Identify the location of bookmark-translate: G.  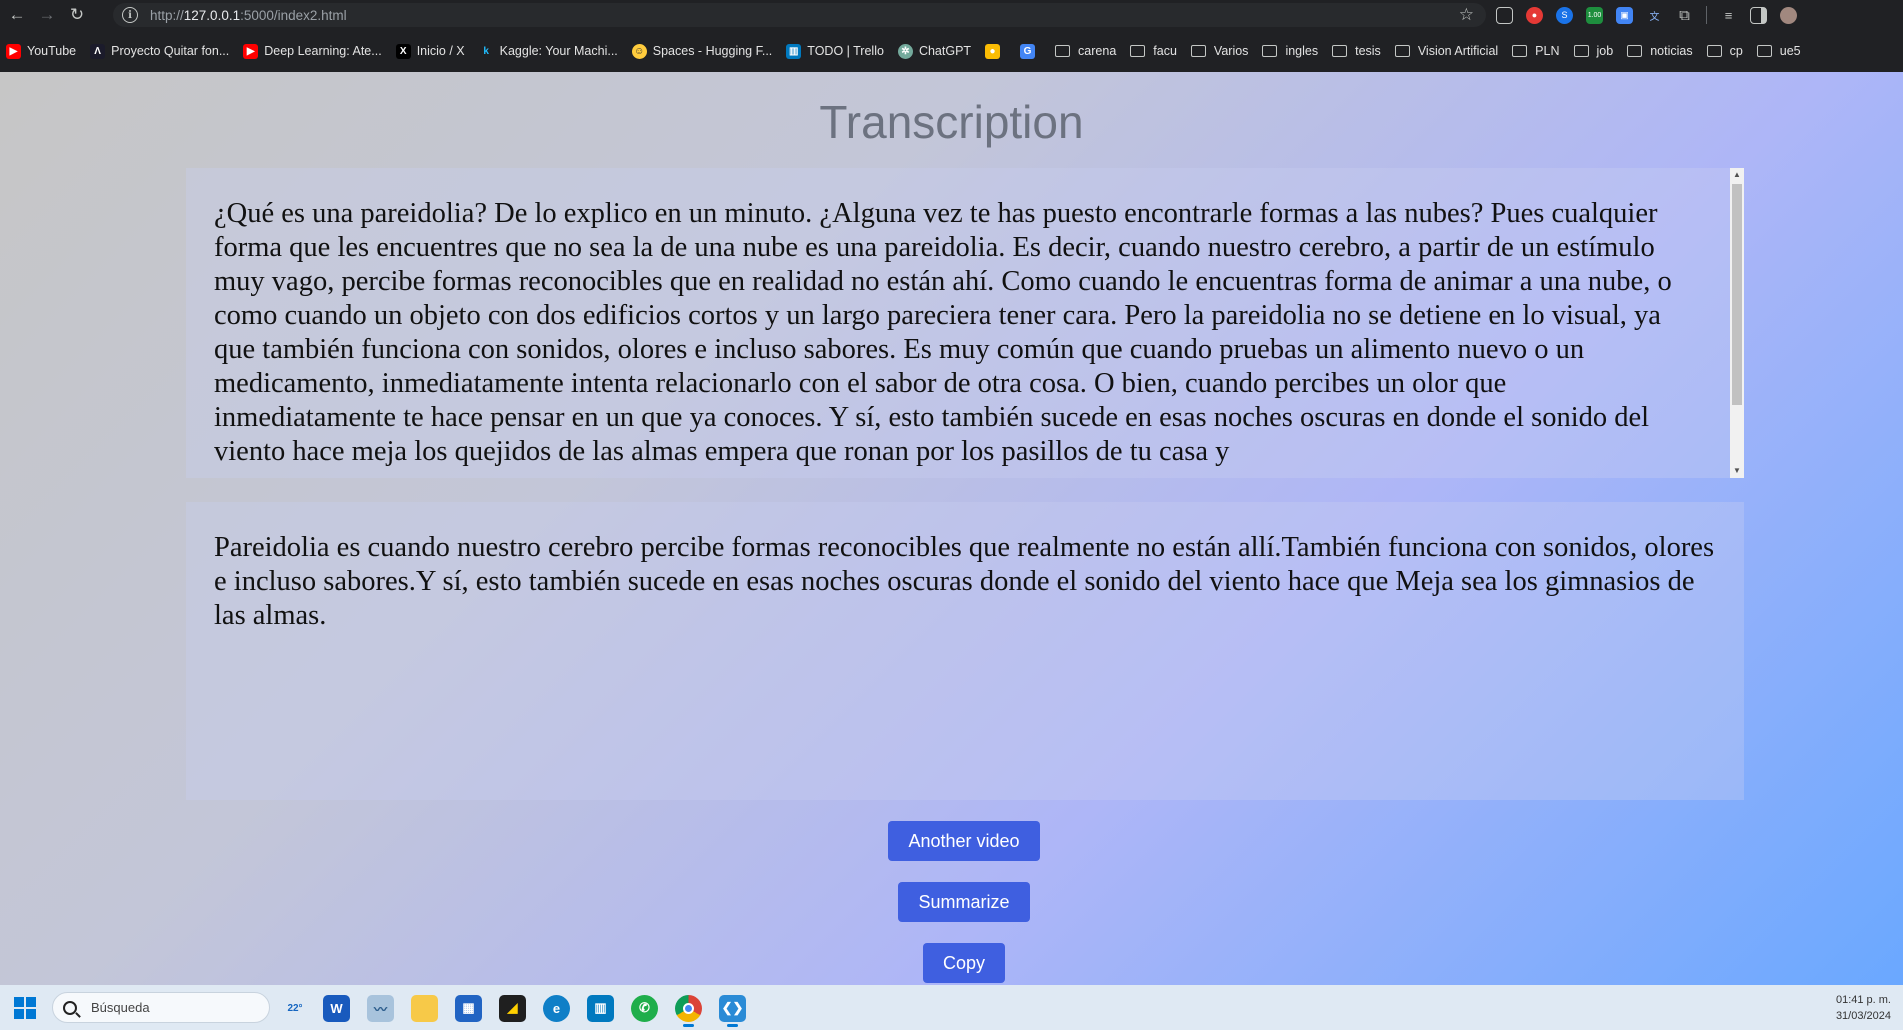
(1030, 51).